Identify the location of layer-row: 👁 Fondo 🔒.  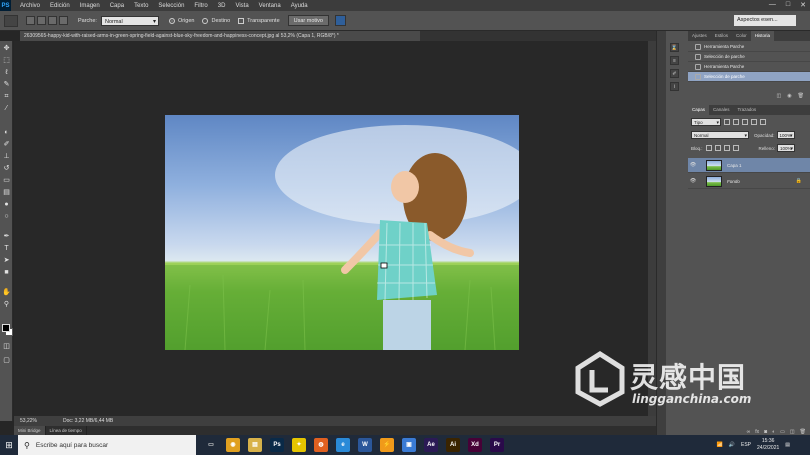
(749, 181).